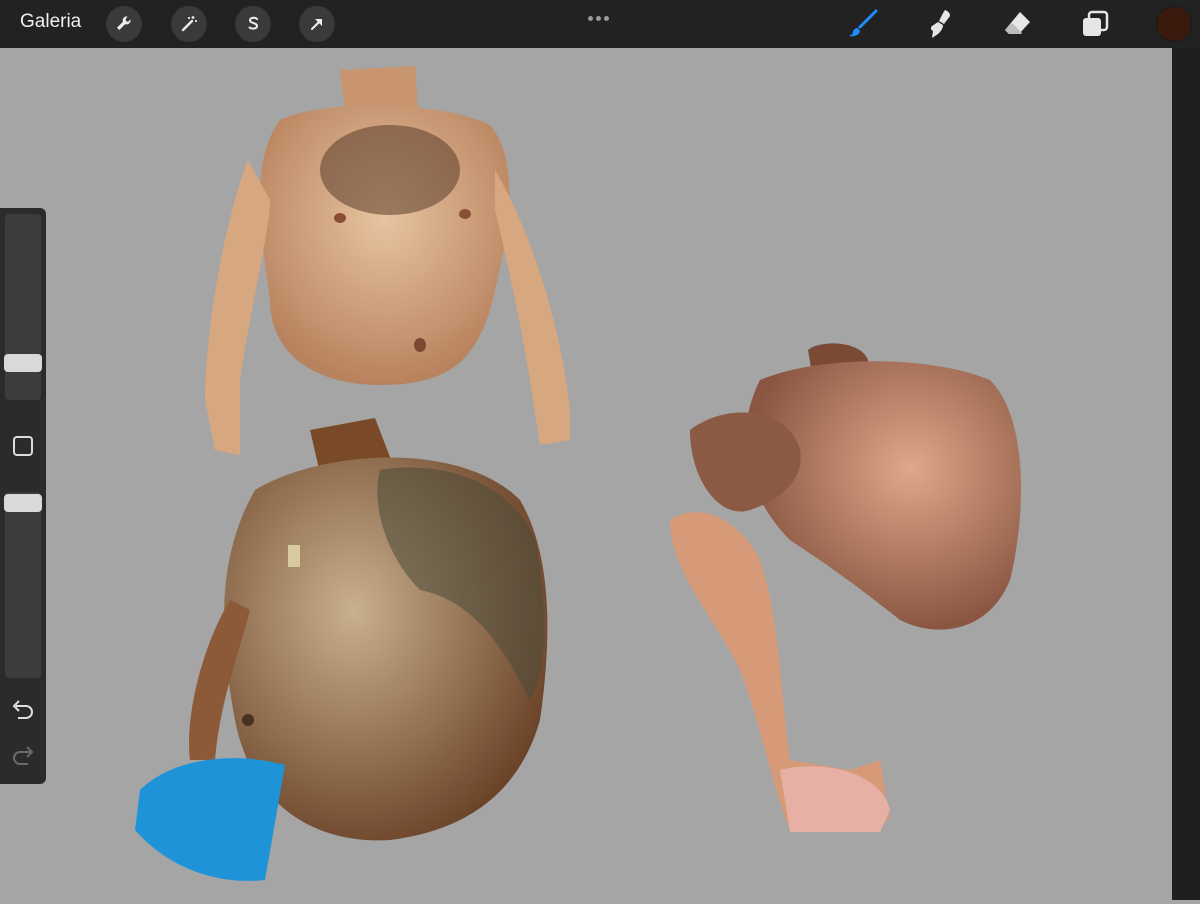 The width and height of the screenshot is (1200, 904). I want to click on brush-size-thumb, so click(23, 363).